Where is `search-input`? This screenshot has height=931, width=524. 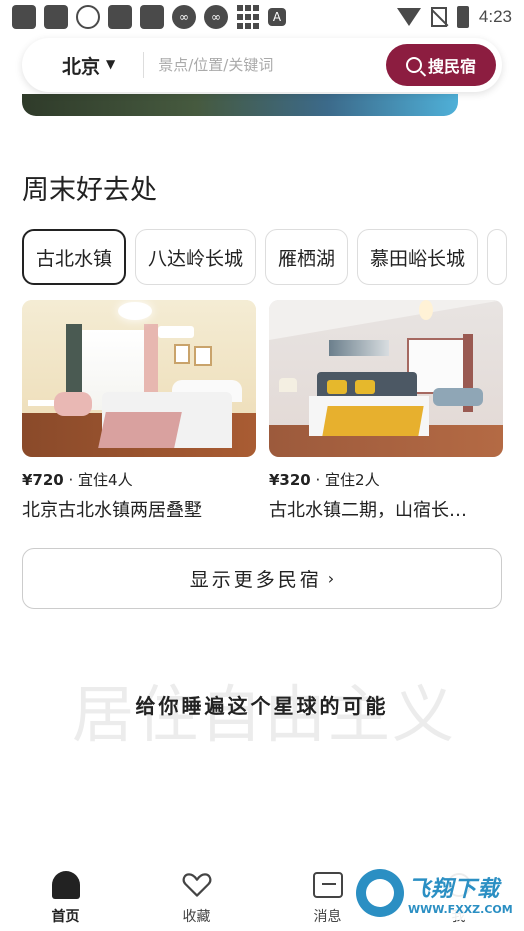
search-input is located at coordinates (263, 65).